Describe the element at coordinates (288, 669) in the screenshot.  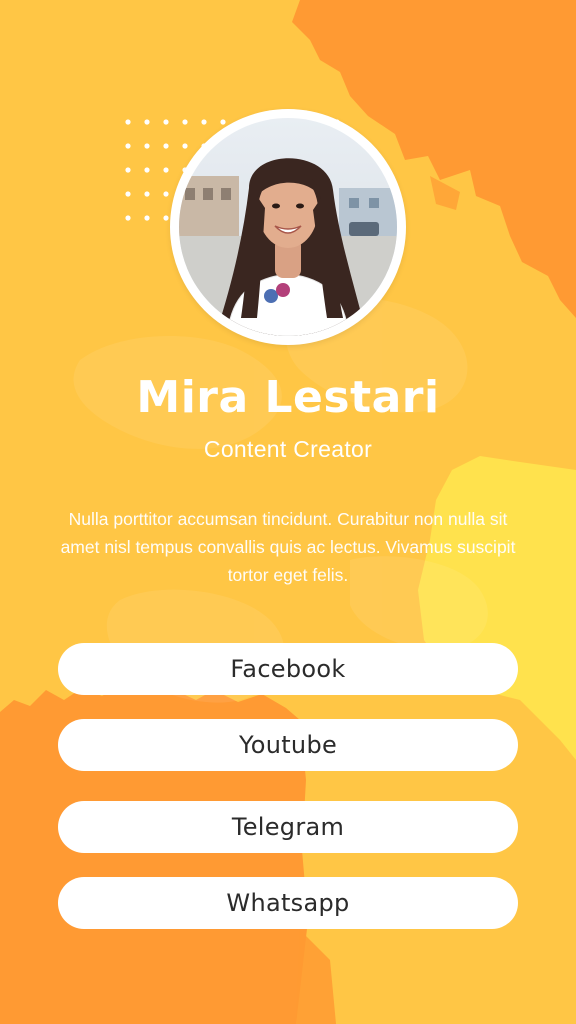
I see `facebook-link-button: Facebook` at that location.